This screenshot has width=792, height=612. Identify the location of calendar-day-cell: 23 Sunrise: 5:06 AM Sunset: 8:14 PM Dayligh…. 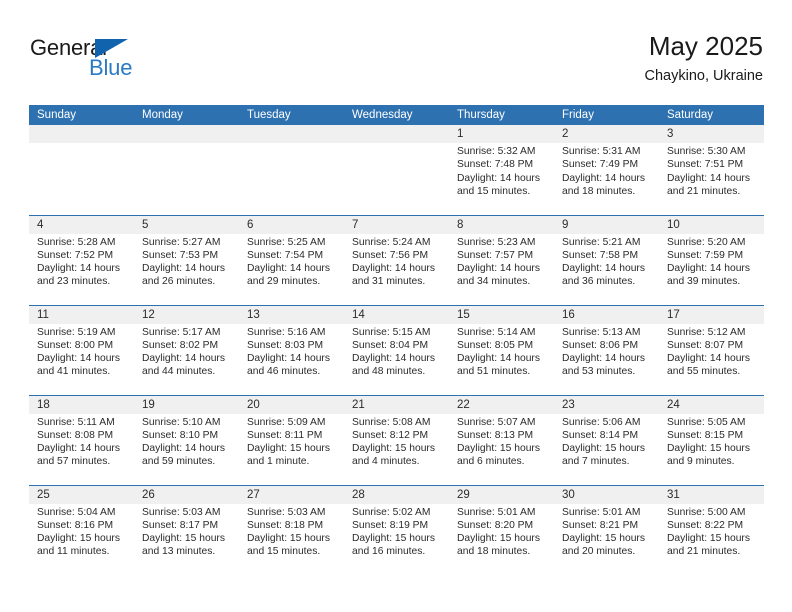
(606, 439).